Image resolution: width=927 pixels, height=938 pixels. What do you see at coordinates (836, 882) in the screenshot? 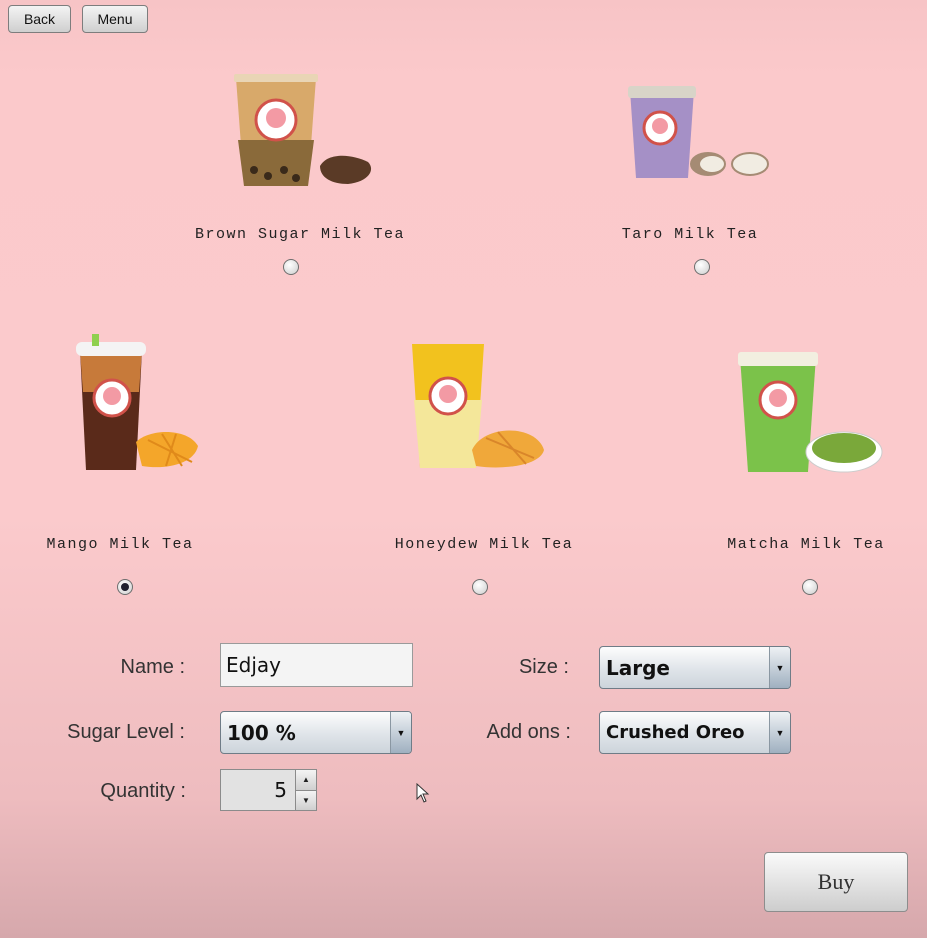
I see `buy-button: Buy` at bounding box center [836, 882].